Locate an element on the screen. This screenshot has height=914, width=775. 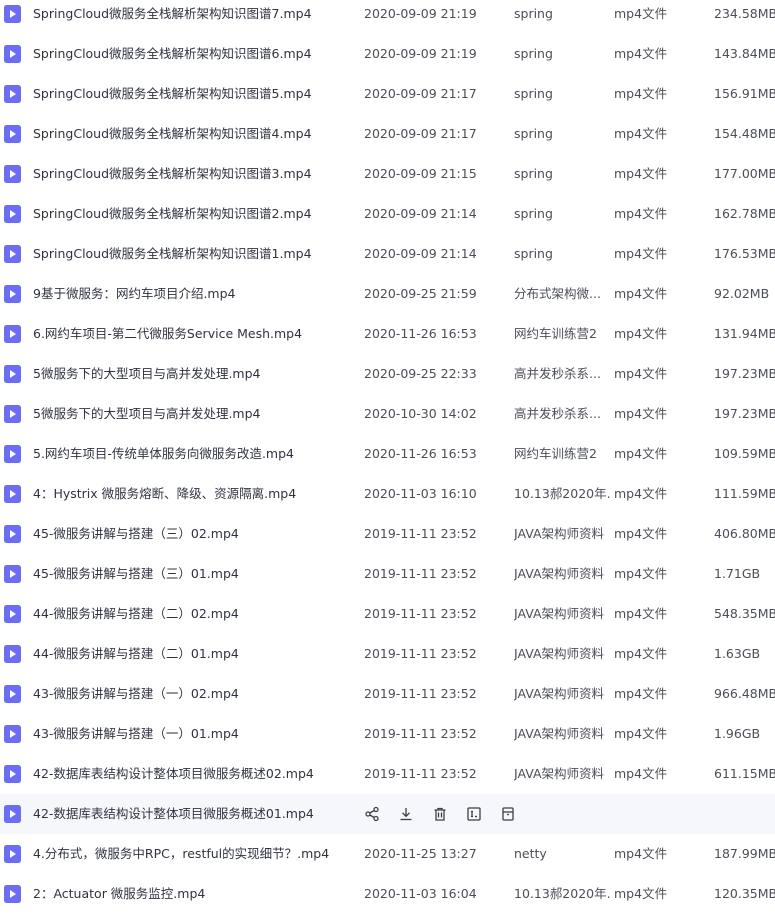
delete-icon is located at coordinates (440, 814).